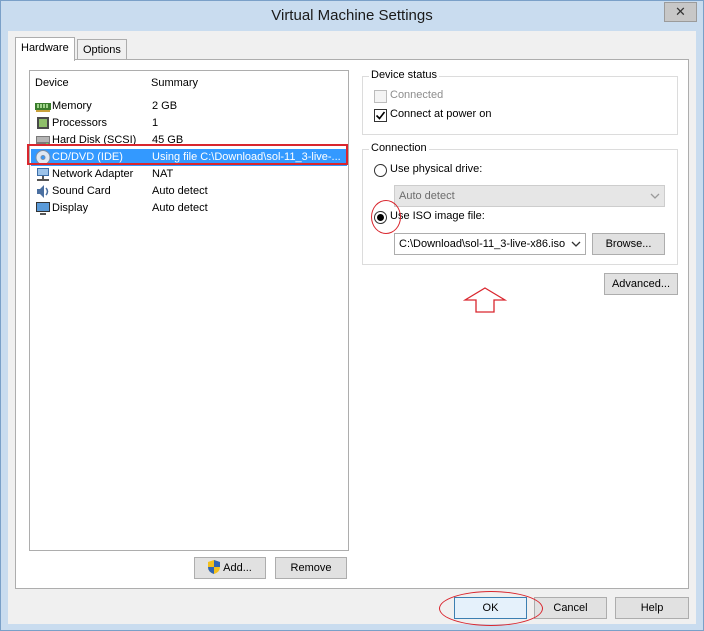 The image size is (704, 631). Describe the element at coordinates (163, 174) in the screenshot. I see `device-summary: NAT` at that location.